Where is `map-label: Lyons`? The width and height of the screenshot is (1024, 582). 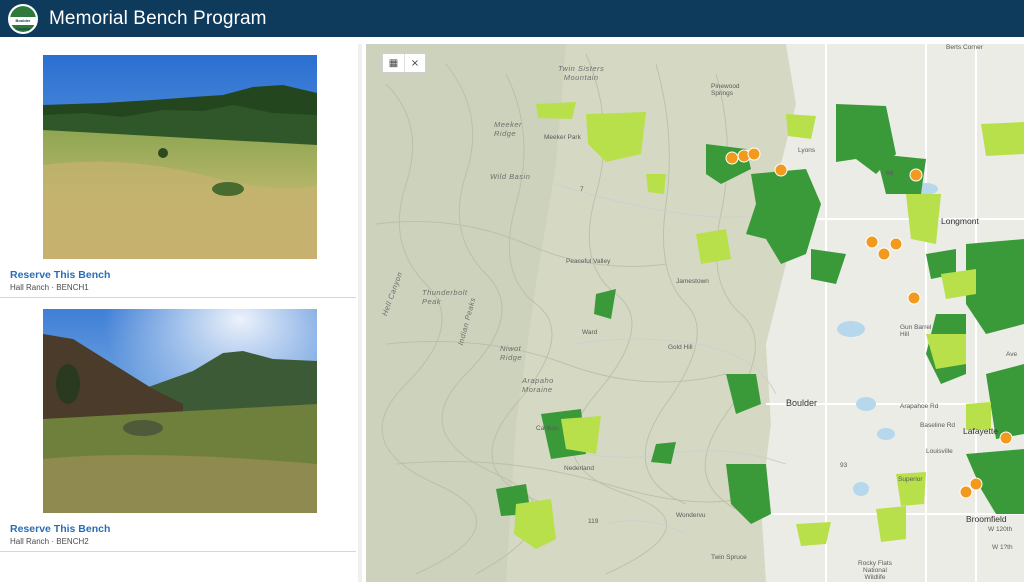 map-label: Lyons is located at coordinates (807, 150).